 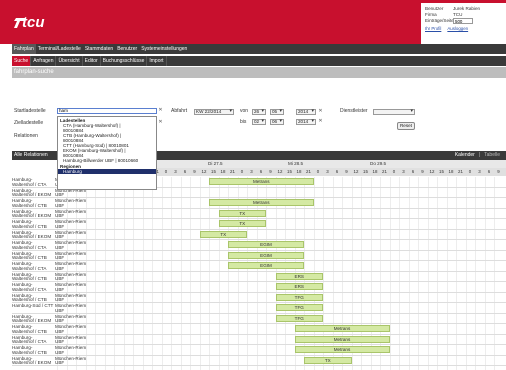 I want to click on clear-ziel-icon: ✕, so click(x=160, y=122).